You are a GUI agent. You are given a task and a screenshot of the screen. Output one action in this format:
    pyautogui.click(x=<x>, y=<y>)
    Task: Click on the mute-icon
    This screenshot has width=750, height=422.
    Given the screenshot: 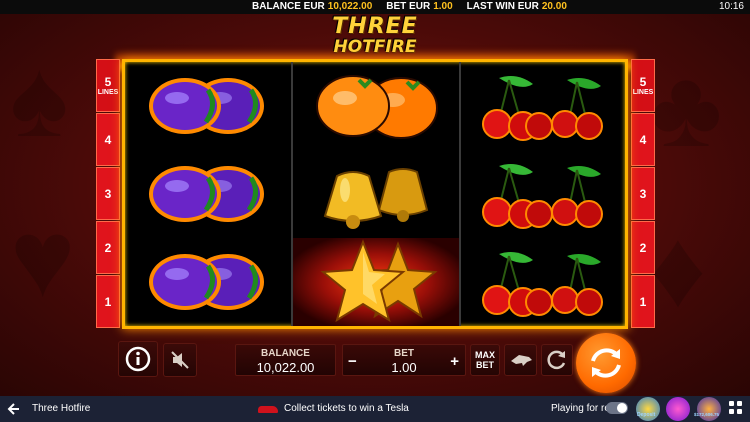 What is the action you would take?
    pyautogui.click(x=180, y=360)
    